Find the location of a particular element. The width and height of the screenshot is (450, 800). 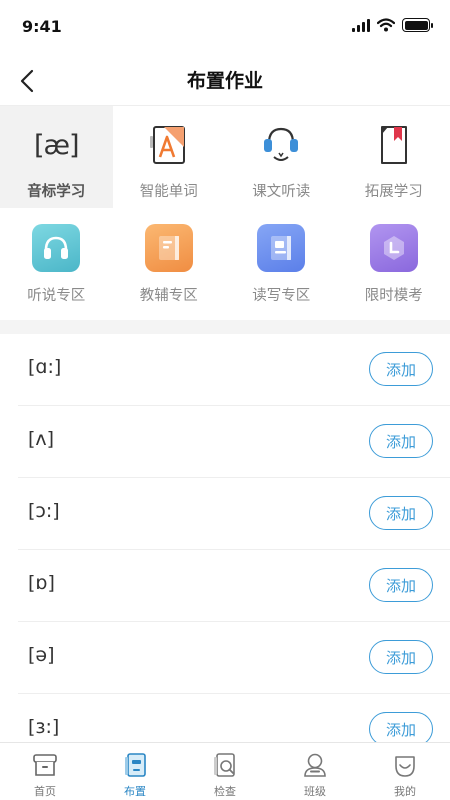

bottom-tab-bar: 首页 布置 检查 班级 我的 is located at coordinates (225, 771).